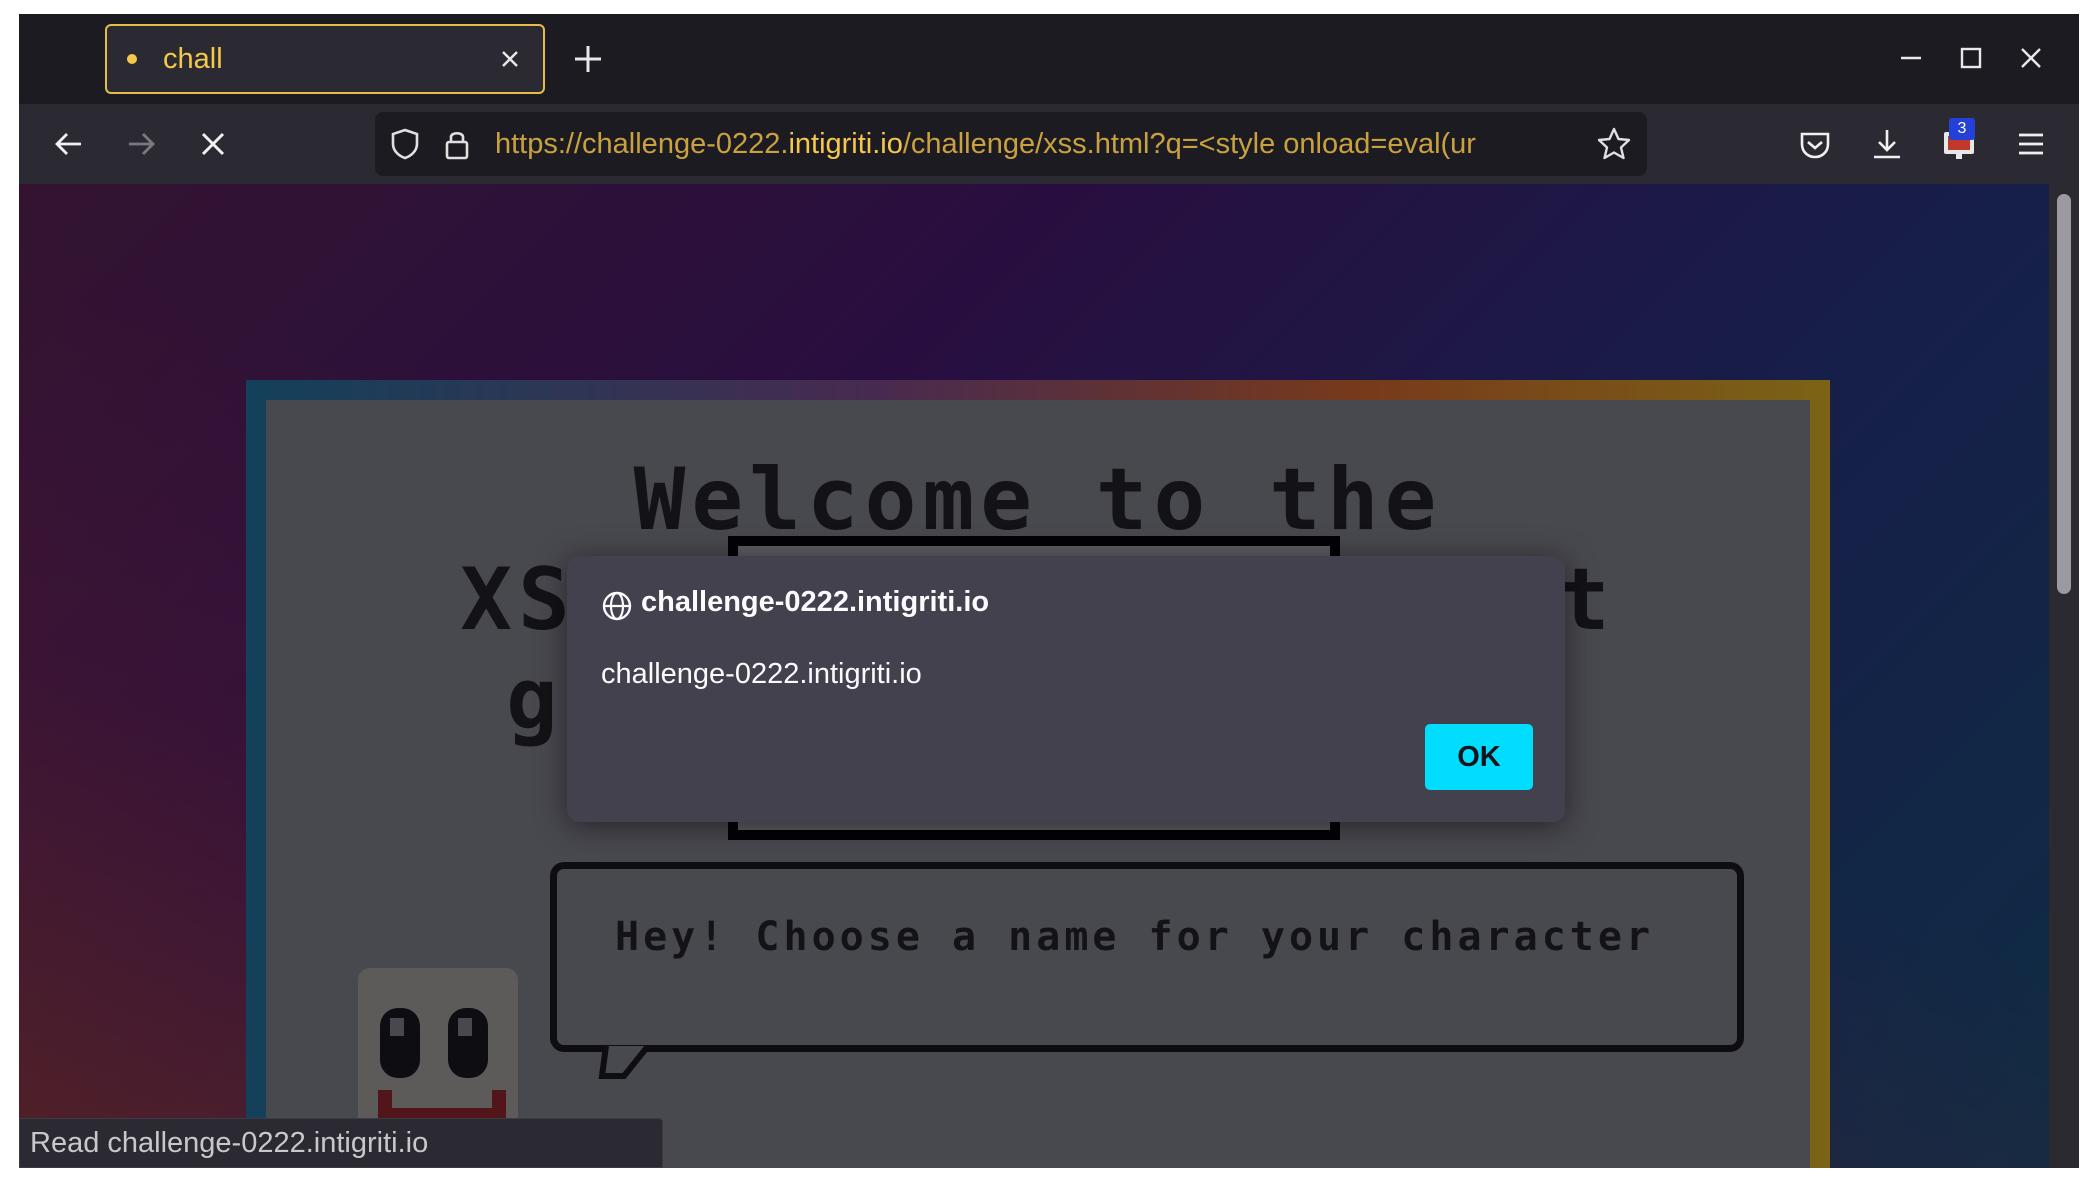 This screenshot has width=2096, height=1186. What do you see at coordinates (2031, 144) in the screenshot?
I see `hamburger-menu-icon` at bounding box center [2031, 144].